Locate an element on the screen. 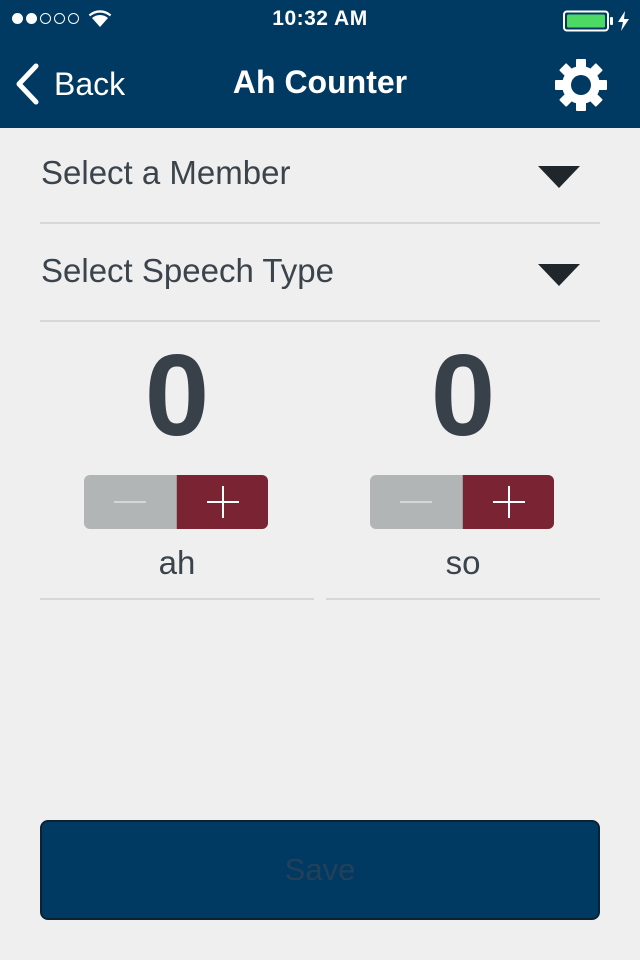  counter-label: so is located at coordinates (463, 562).